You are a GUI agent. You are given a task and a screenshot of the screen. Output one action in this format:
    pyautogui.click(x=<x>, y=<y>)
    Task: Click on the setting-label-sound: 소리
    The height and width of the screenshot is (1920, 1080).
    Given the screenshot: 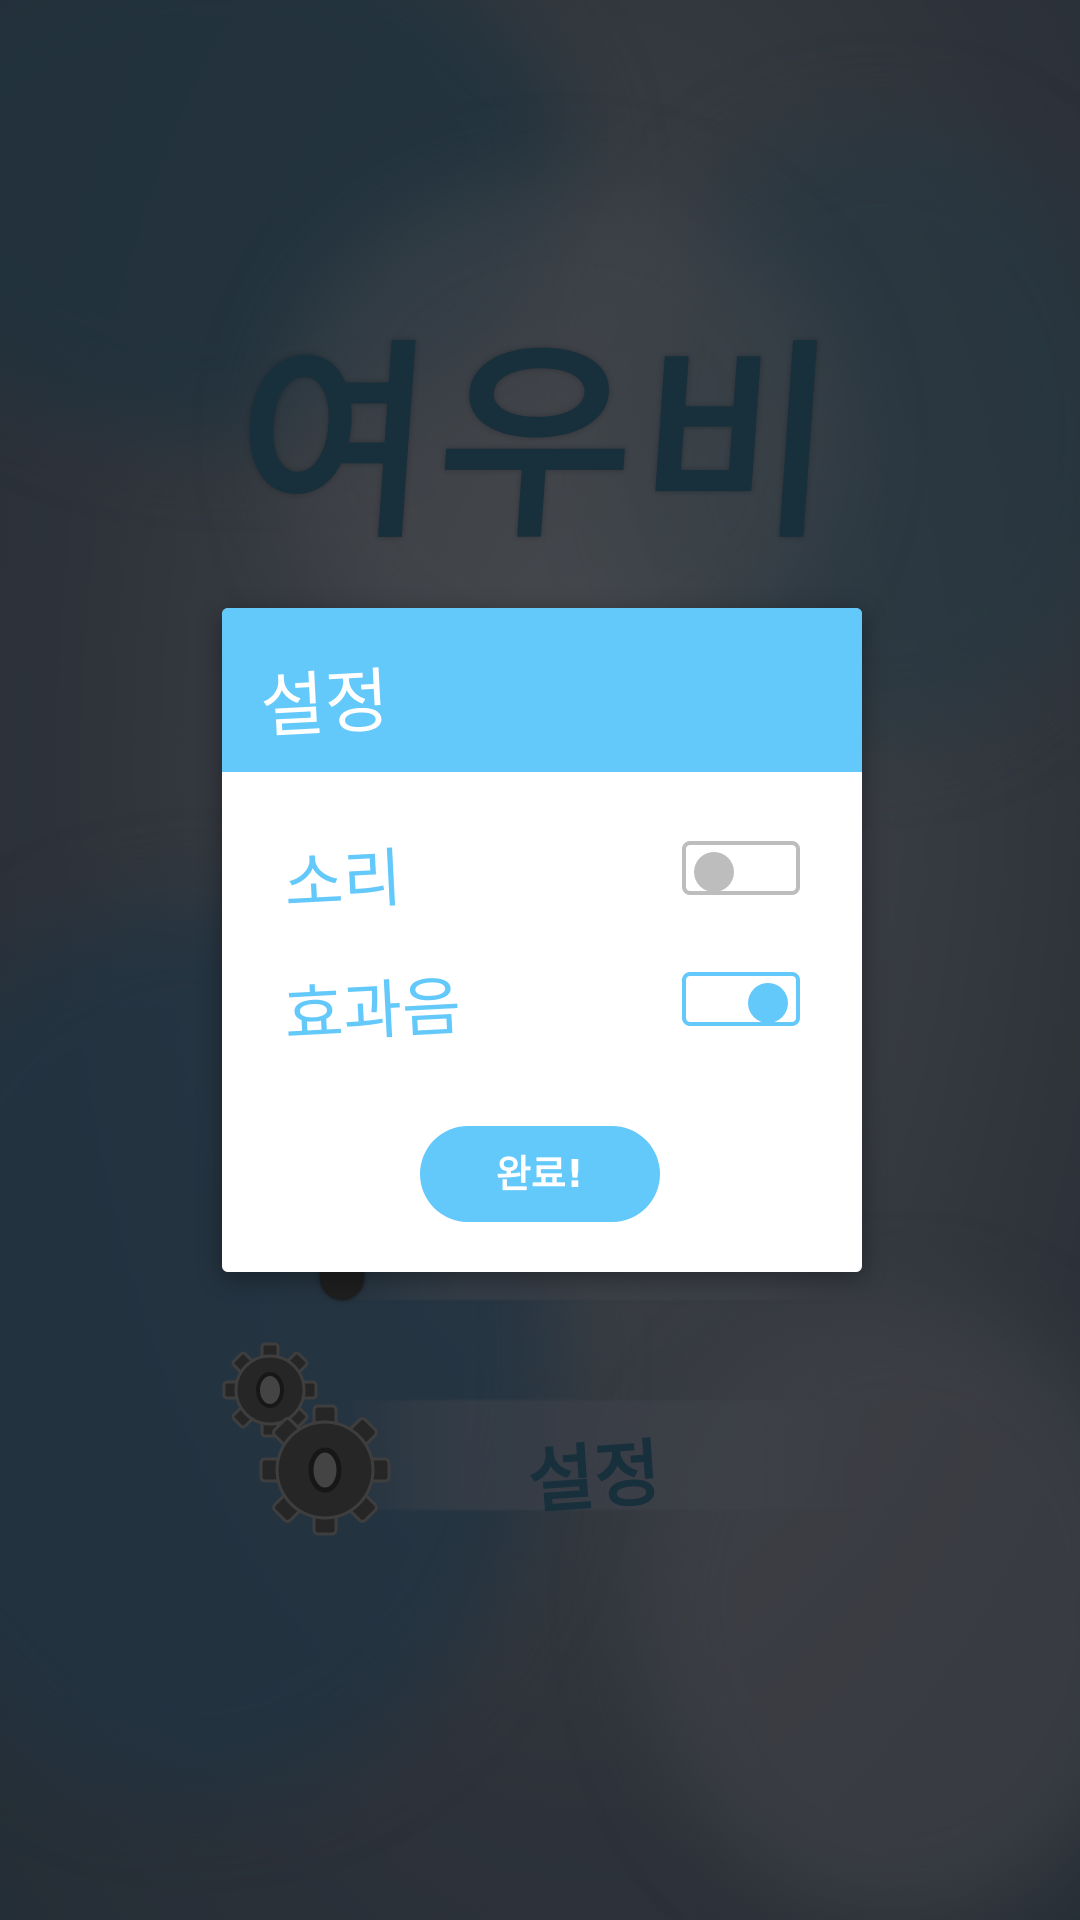 What is the action you would take?
    pyautogui.click(x=343, y=882)
    